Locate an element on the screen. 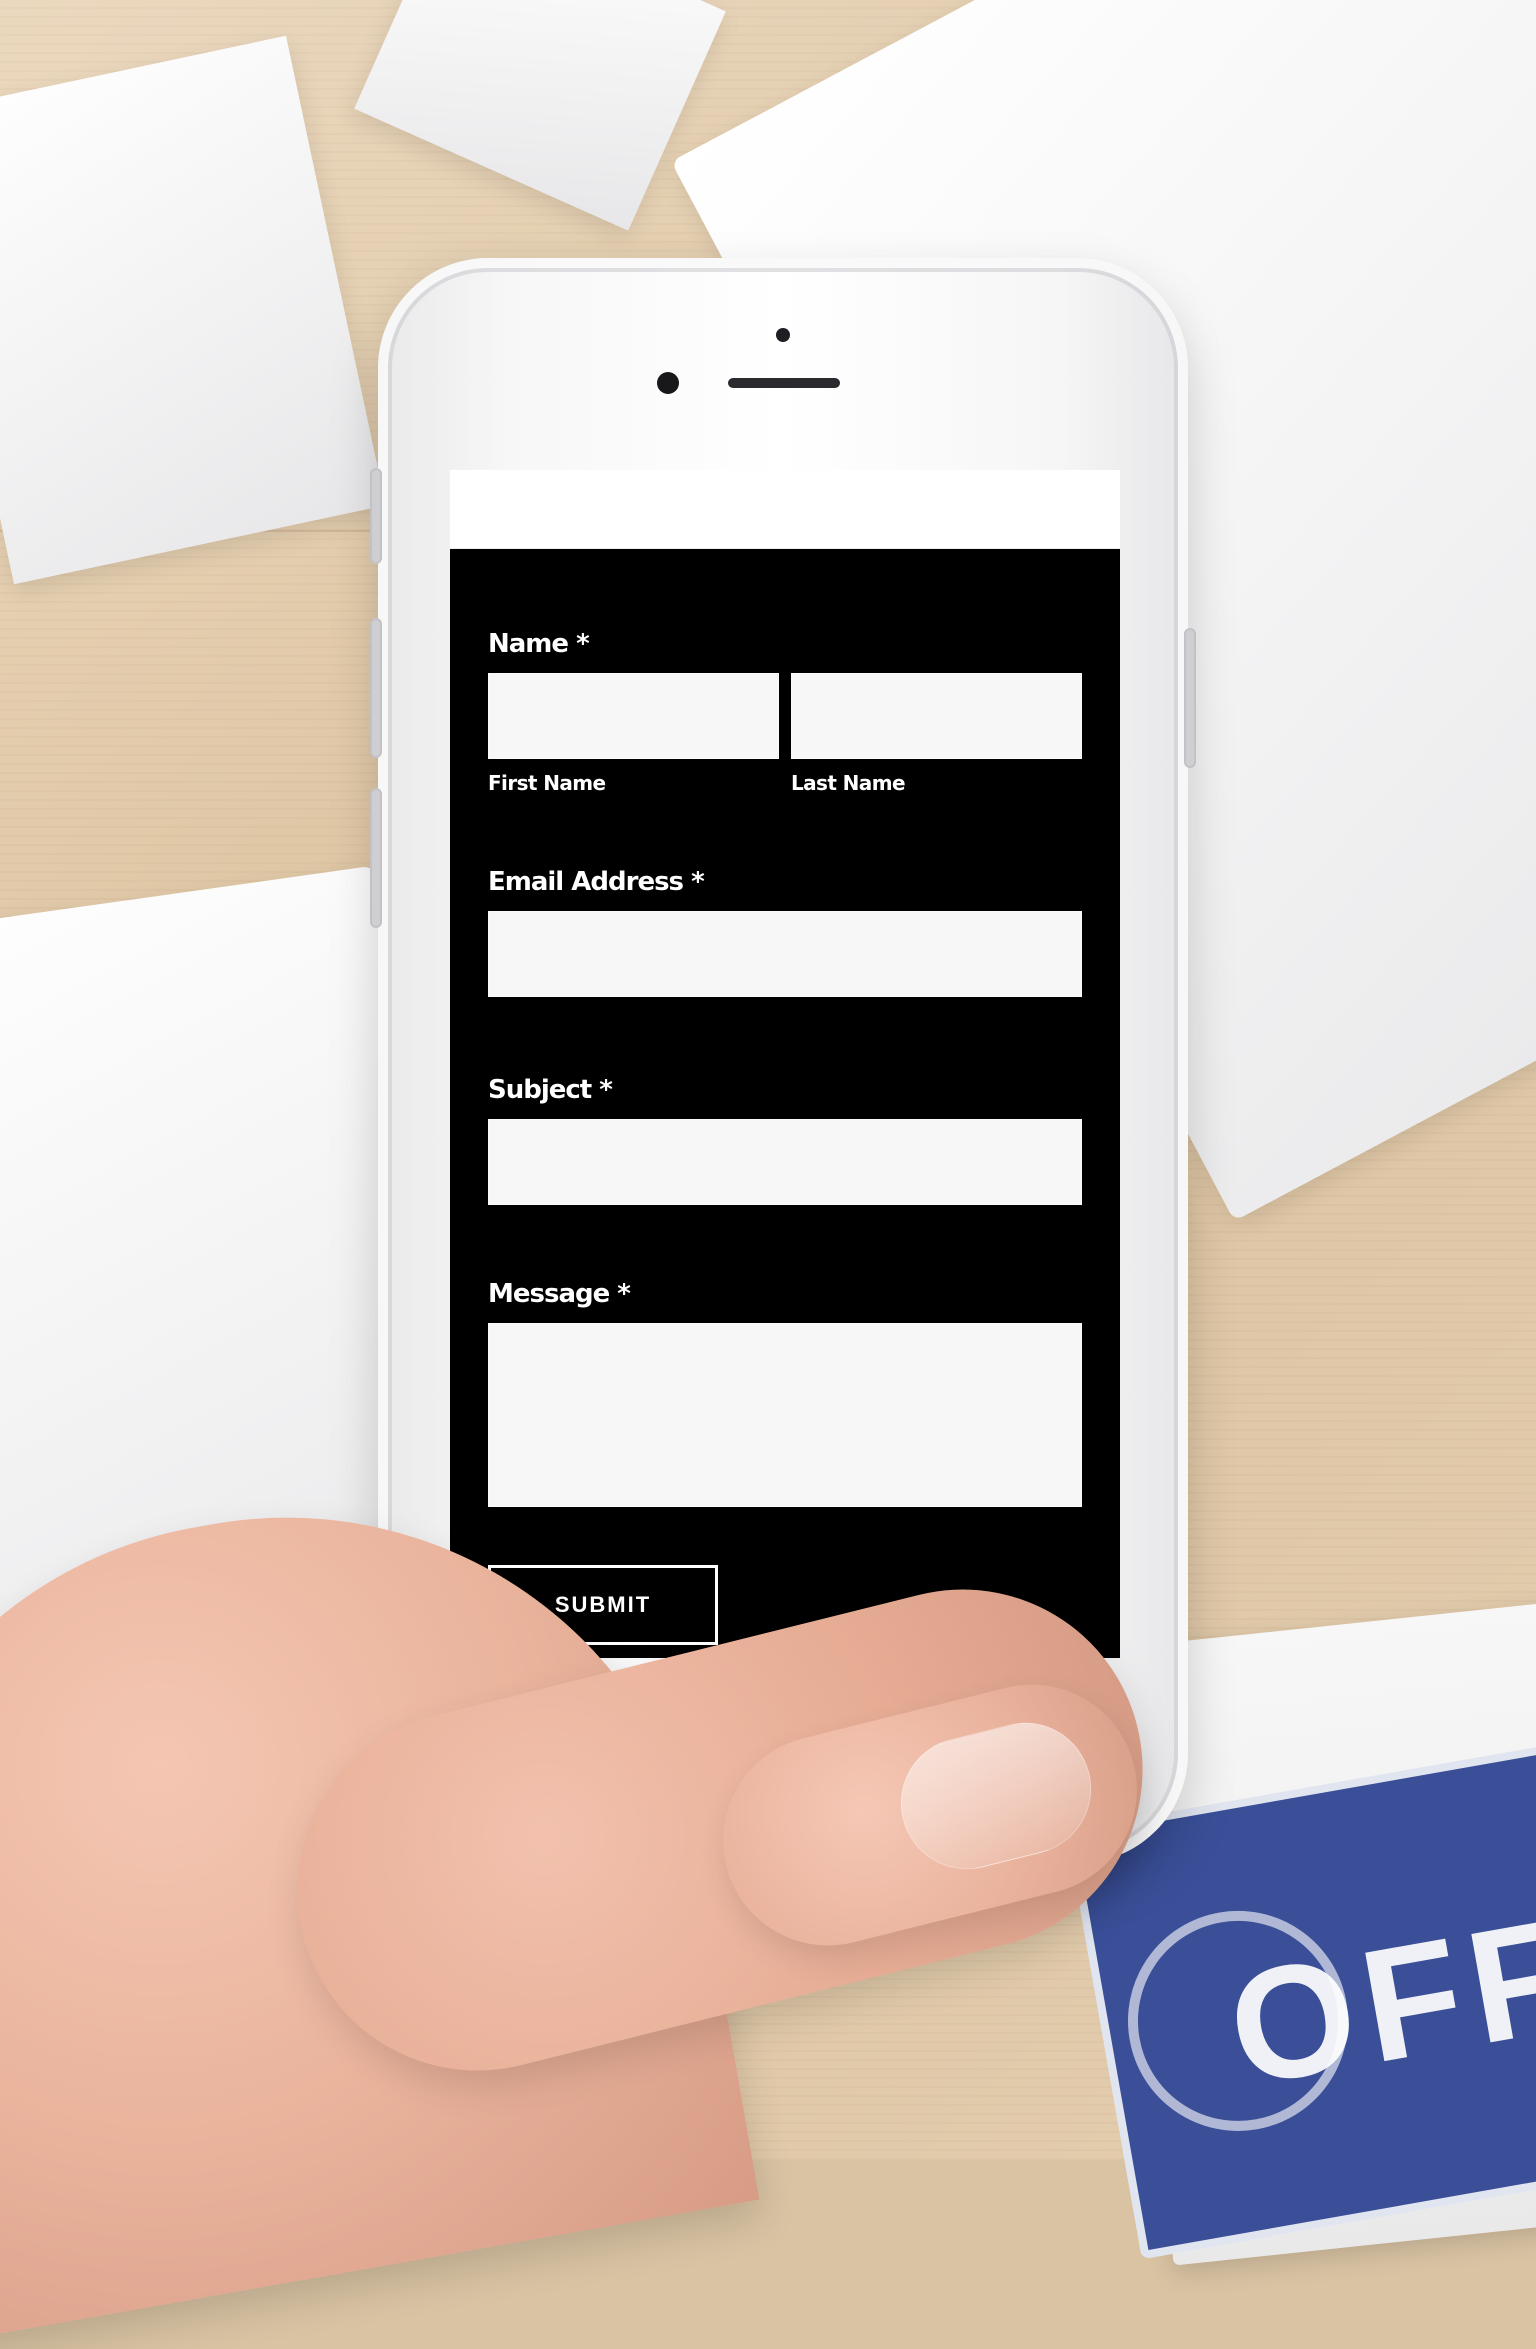  first-name-input is located at coordinates (633, 716).